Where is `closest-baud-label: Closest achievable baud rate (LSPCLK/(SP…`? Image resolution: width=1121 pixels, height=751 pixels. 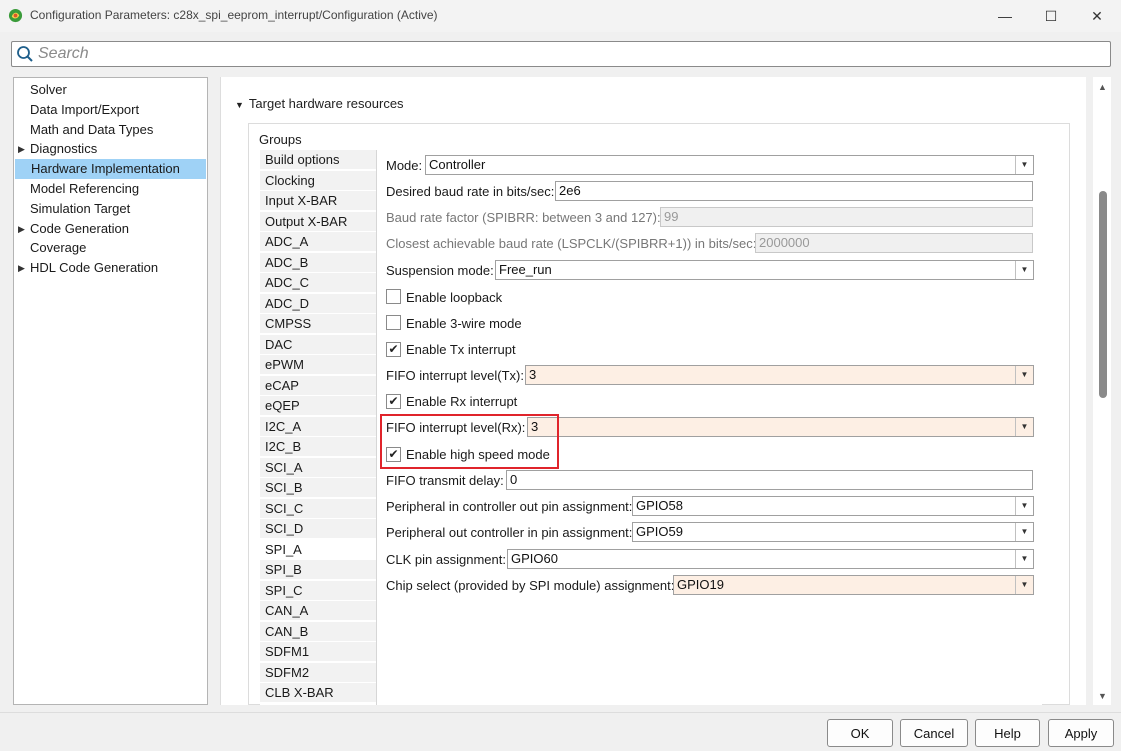 closest-baud-label: Closest achievable baud rate (LSPCLK/(SP… is located at coordinates (571, 243).